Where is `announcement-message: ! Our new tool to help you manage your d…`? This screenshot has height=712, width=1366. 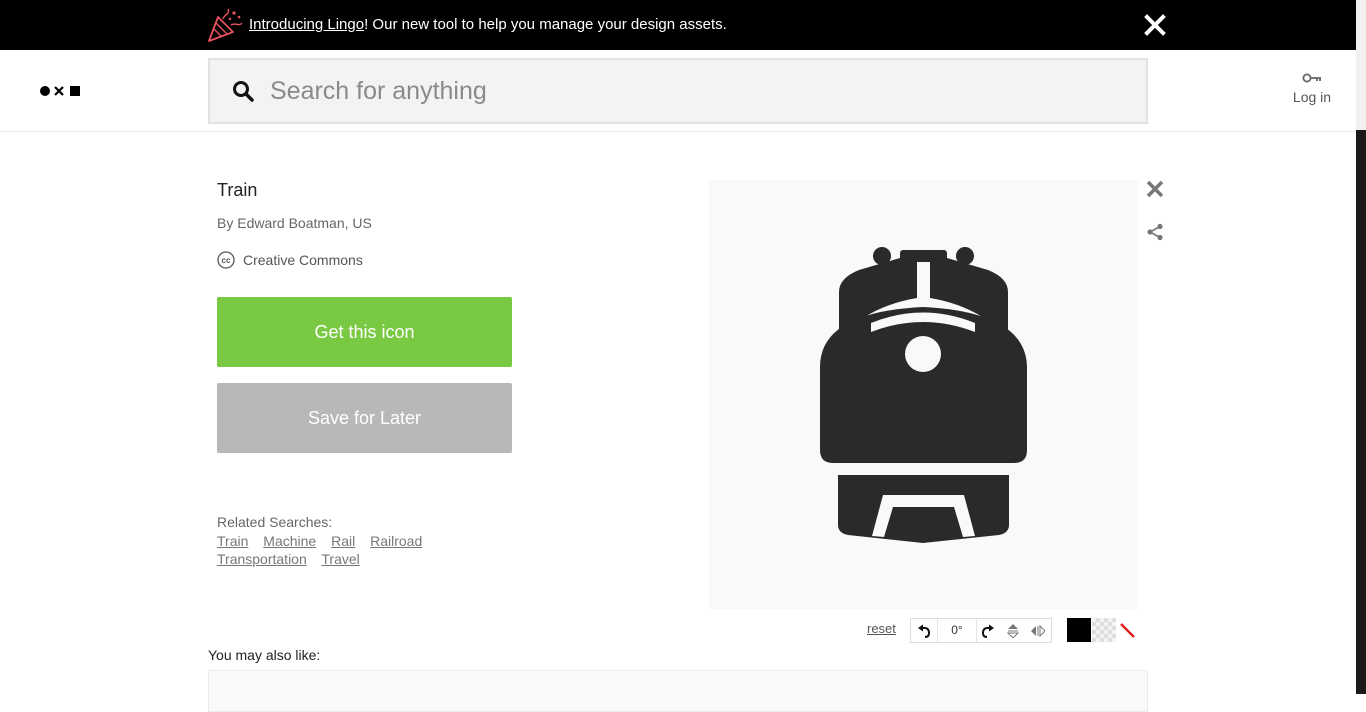
announcement-message: ! Our new tool to help you manage your d… is located at coordinates (545, 24).